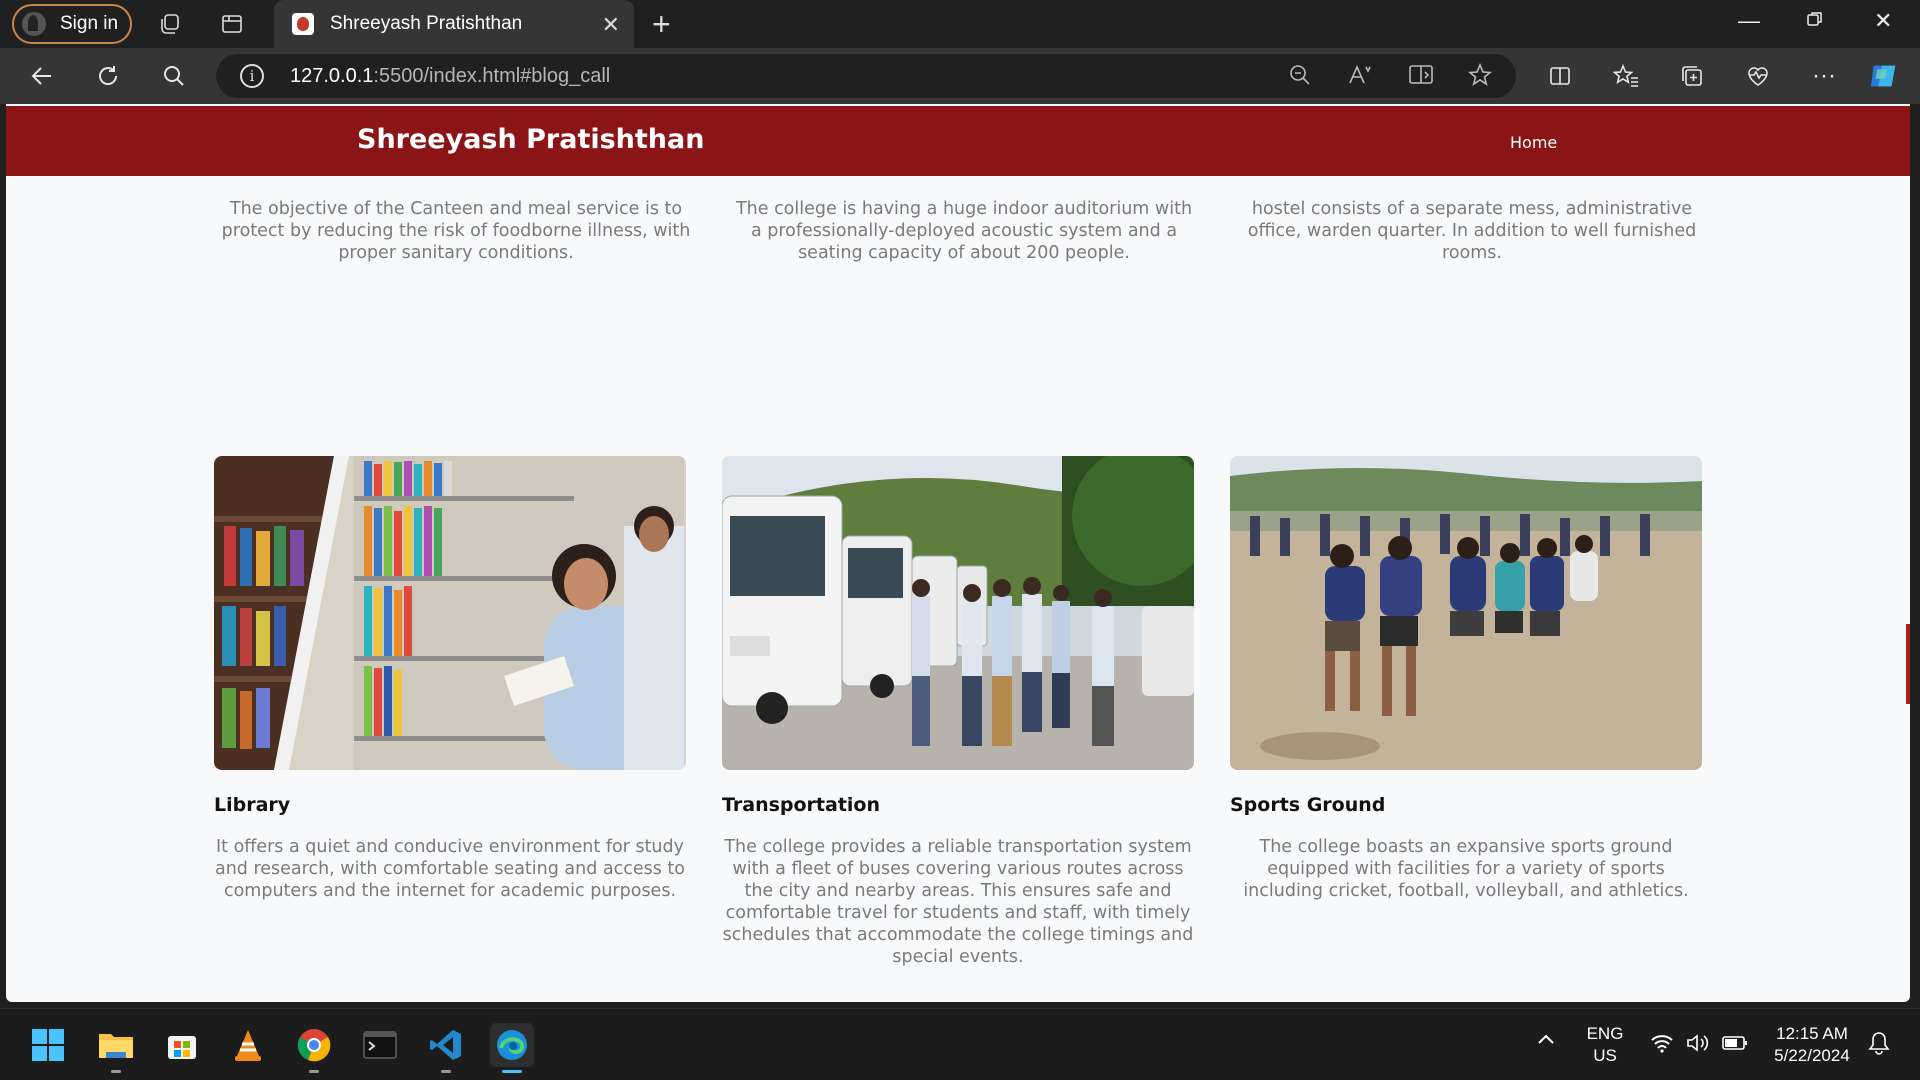  What do you see at coordinates (1698, 1045) in the screenshot?
I see `volume-icon` at bounding box center [1698, 1045].